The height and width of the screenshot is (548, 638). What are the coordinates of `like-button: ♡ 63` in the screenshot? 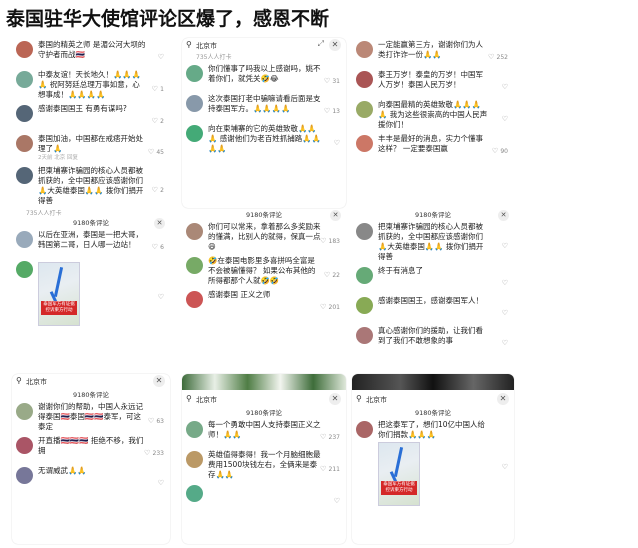 It's located at (156, 421).